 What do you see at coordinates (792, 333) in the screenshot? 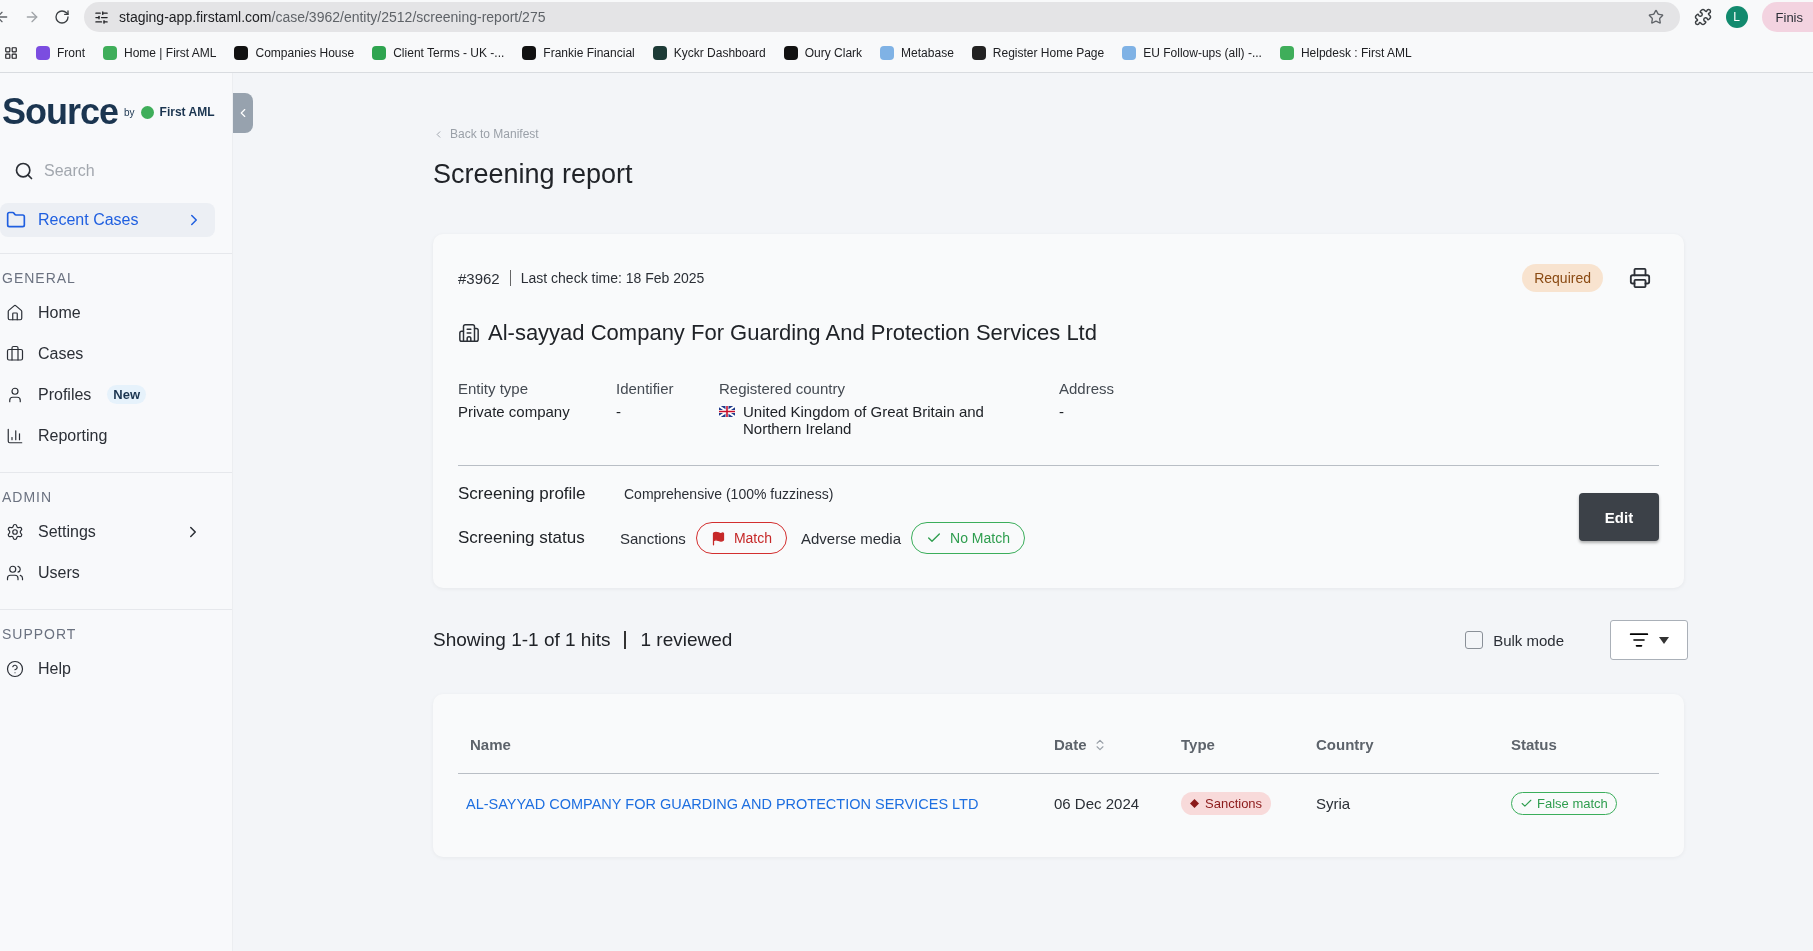
I see `entity-name: Al-sayyad Company For Guarding And Protection Services Ltd` at bounding box center [792, 333].